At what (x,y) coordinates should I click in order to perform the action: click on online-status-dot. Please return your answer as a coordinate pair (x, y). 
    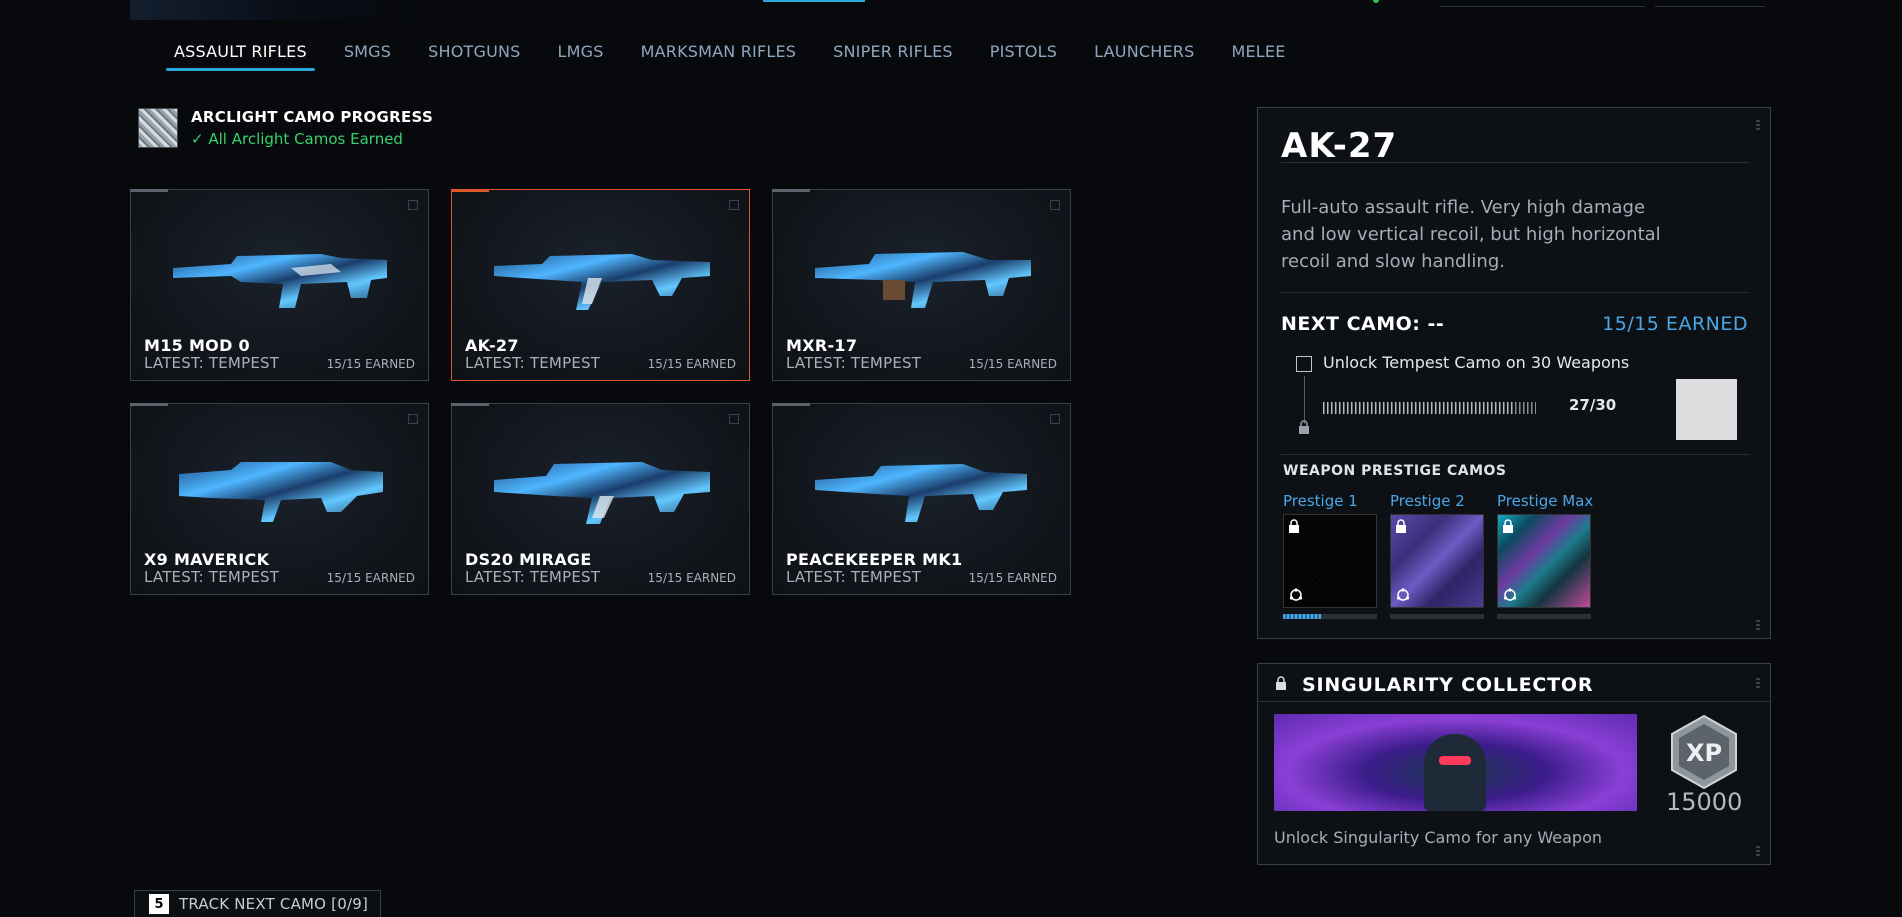
    Looking at the image, I should click on (1376, 1).